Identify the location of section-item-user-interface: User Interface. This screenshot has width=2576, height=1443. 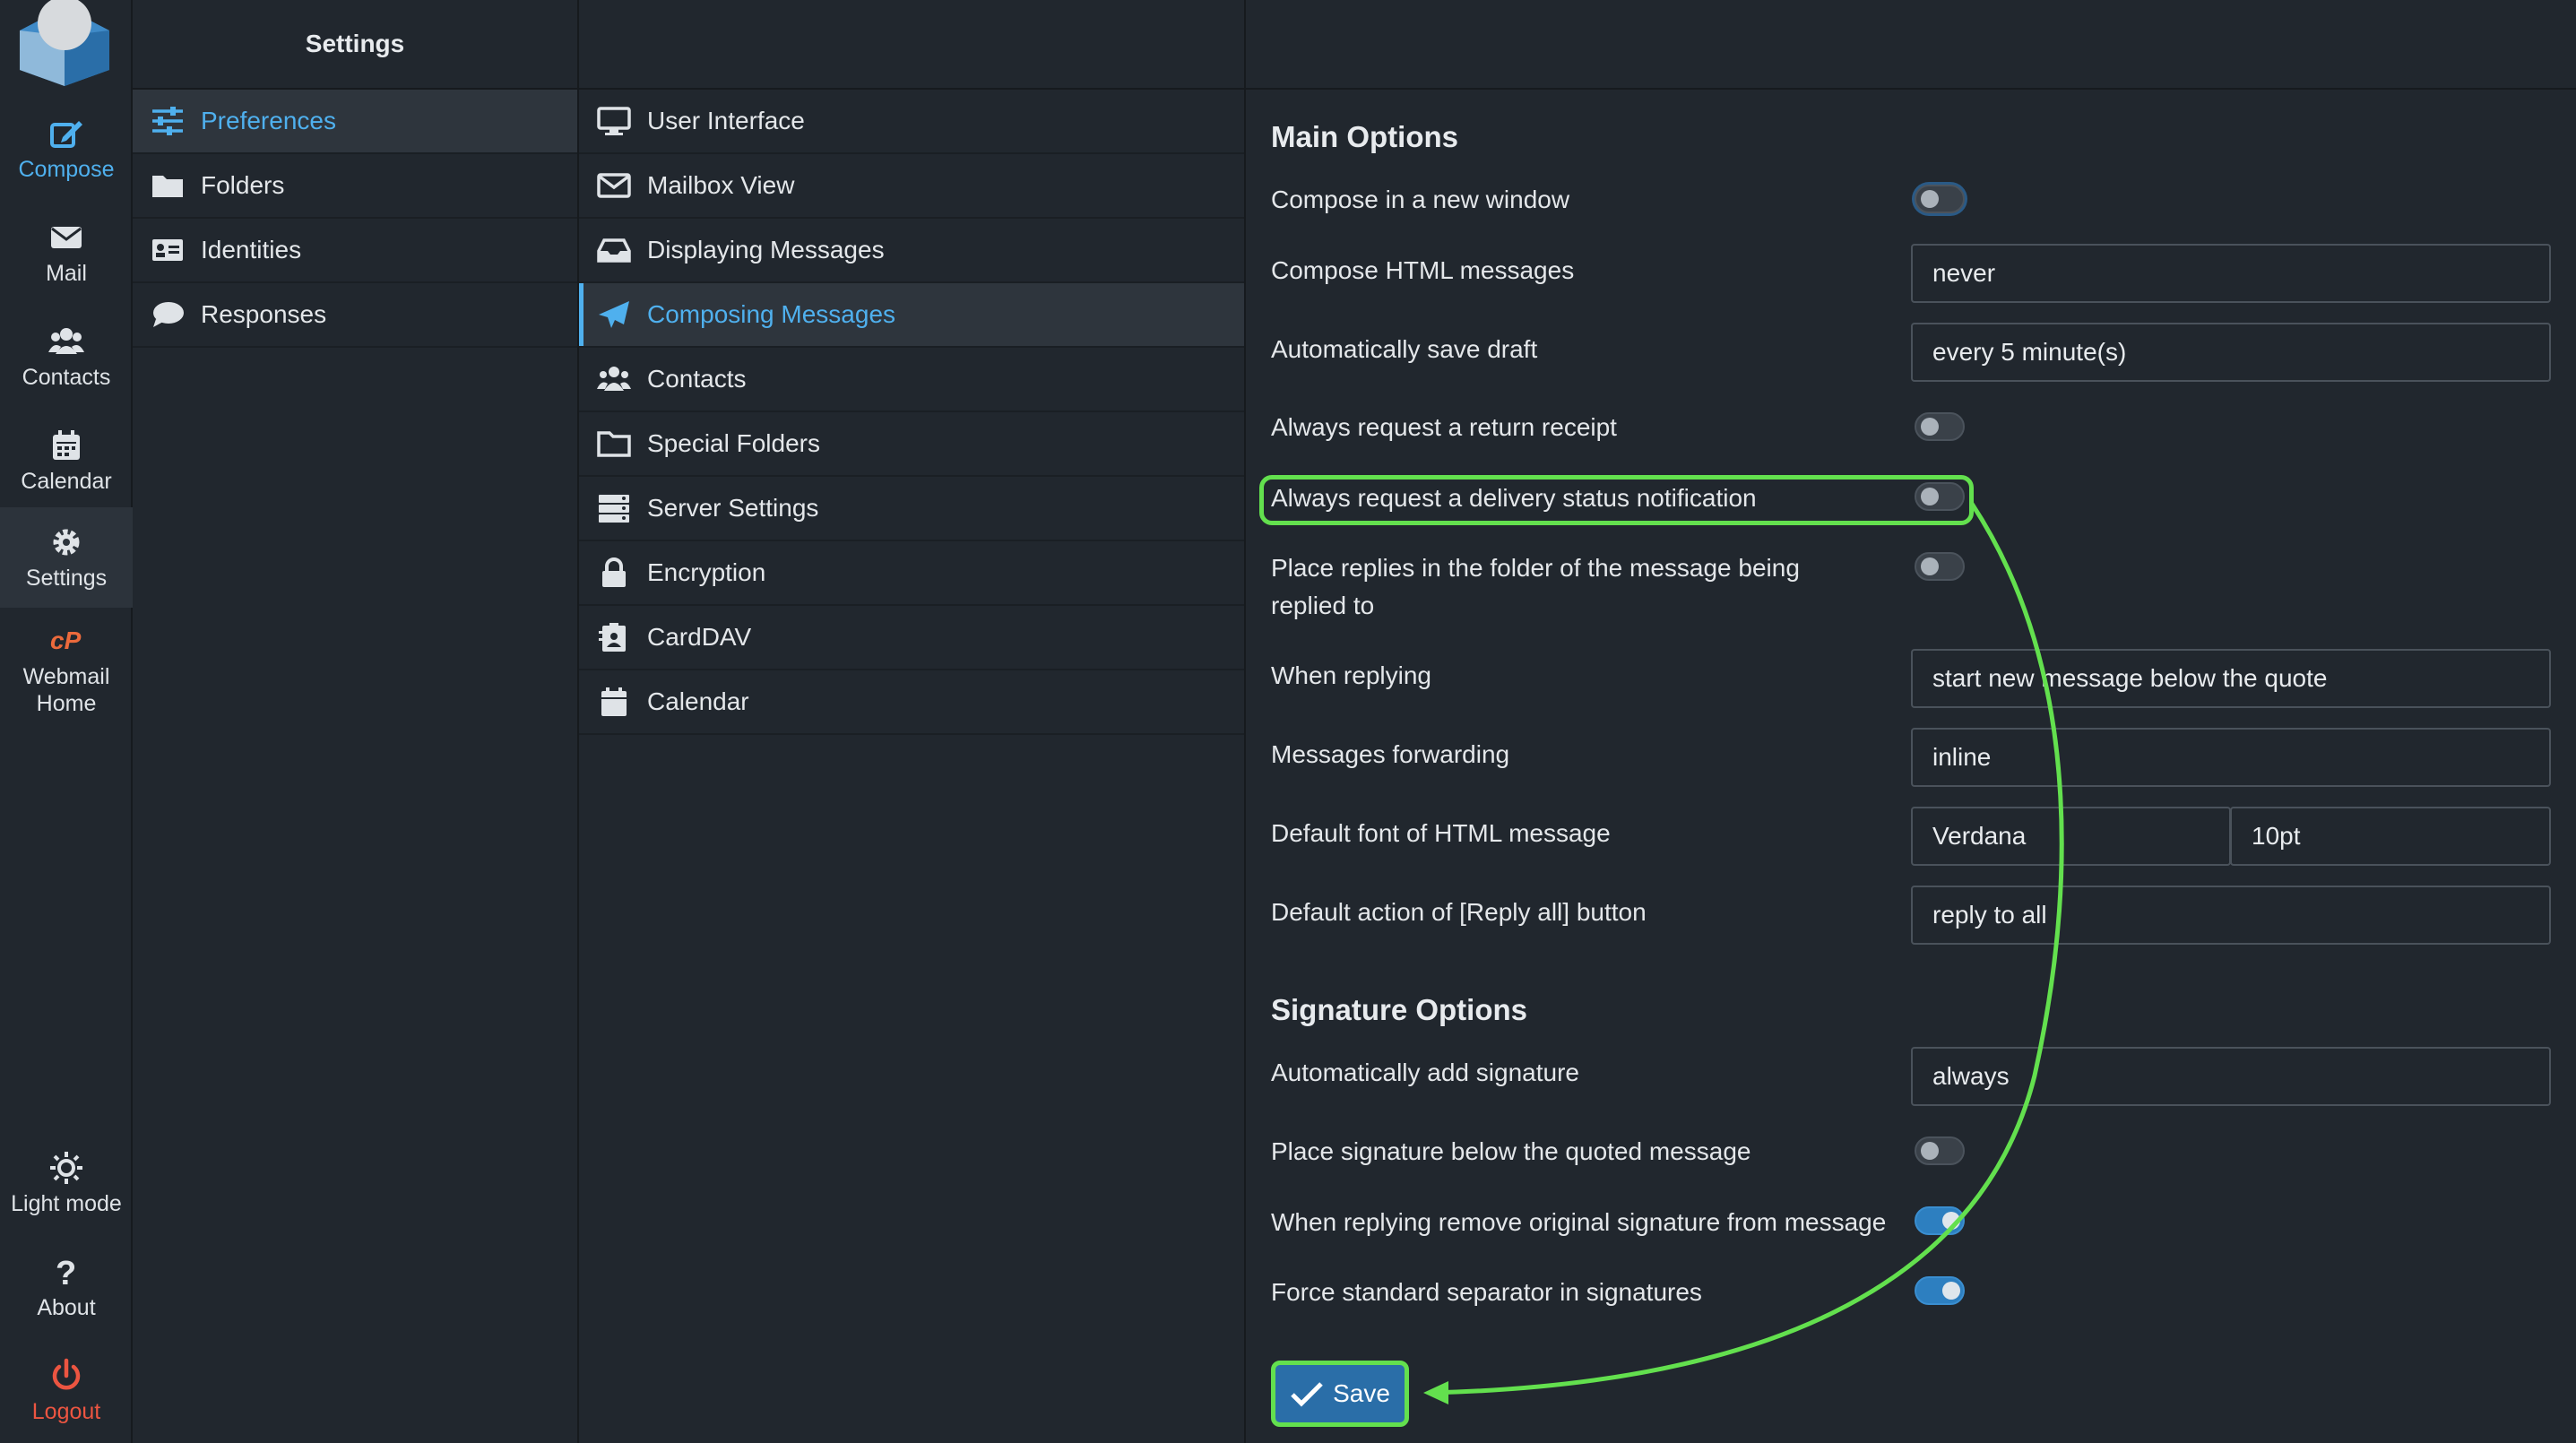
(911, 122).